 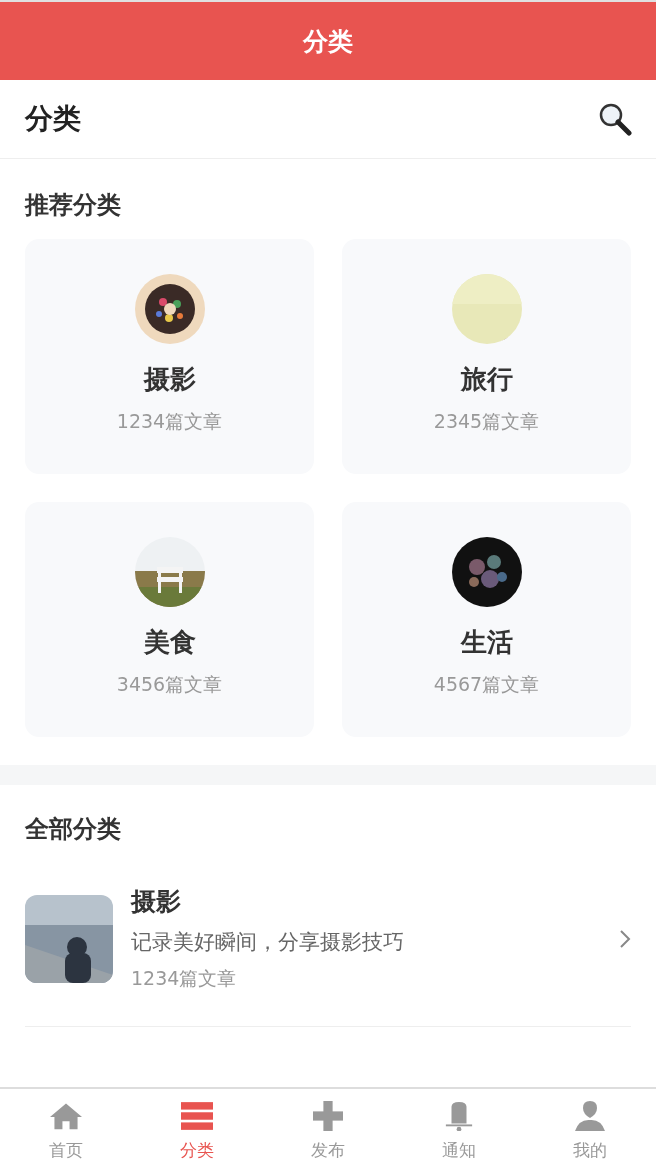 What do you see at coordinates (486, 684) in the screenshot?
I see `article-count: 4567篇文章` at bounding box center [486, 684].